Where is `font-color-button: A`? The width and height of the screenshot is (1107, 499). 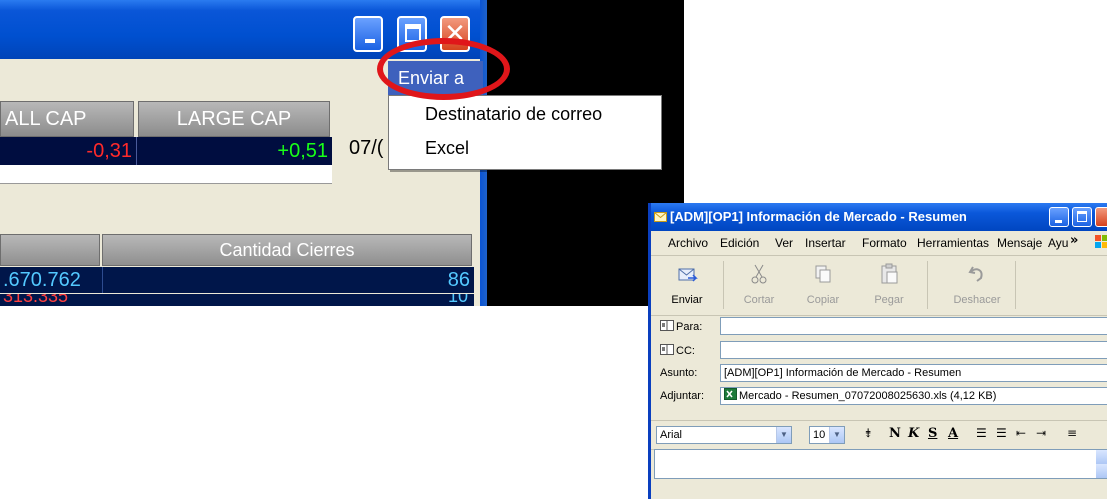 font-color-button: A is located at coordinates (953, 433).